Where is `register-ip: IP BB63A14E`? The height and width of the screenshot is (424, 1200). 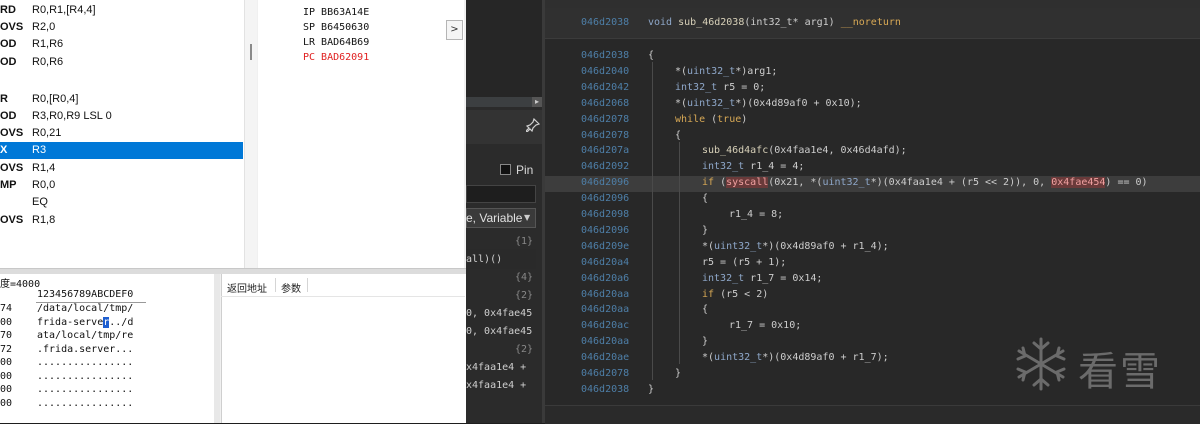
register-ip: IP BB63A14E is located at coordinates (336, 12).